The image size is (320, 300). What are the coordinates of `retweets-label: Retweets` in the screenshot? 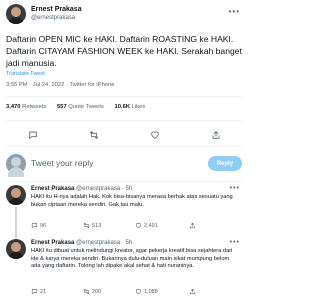 It's located at (34, 107).